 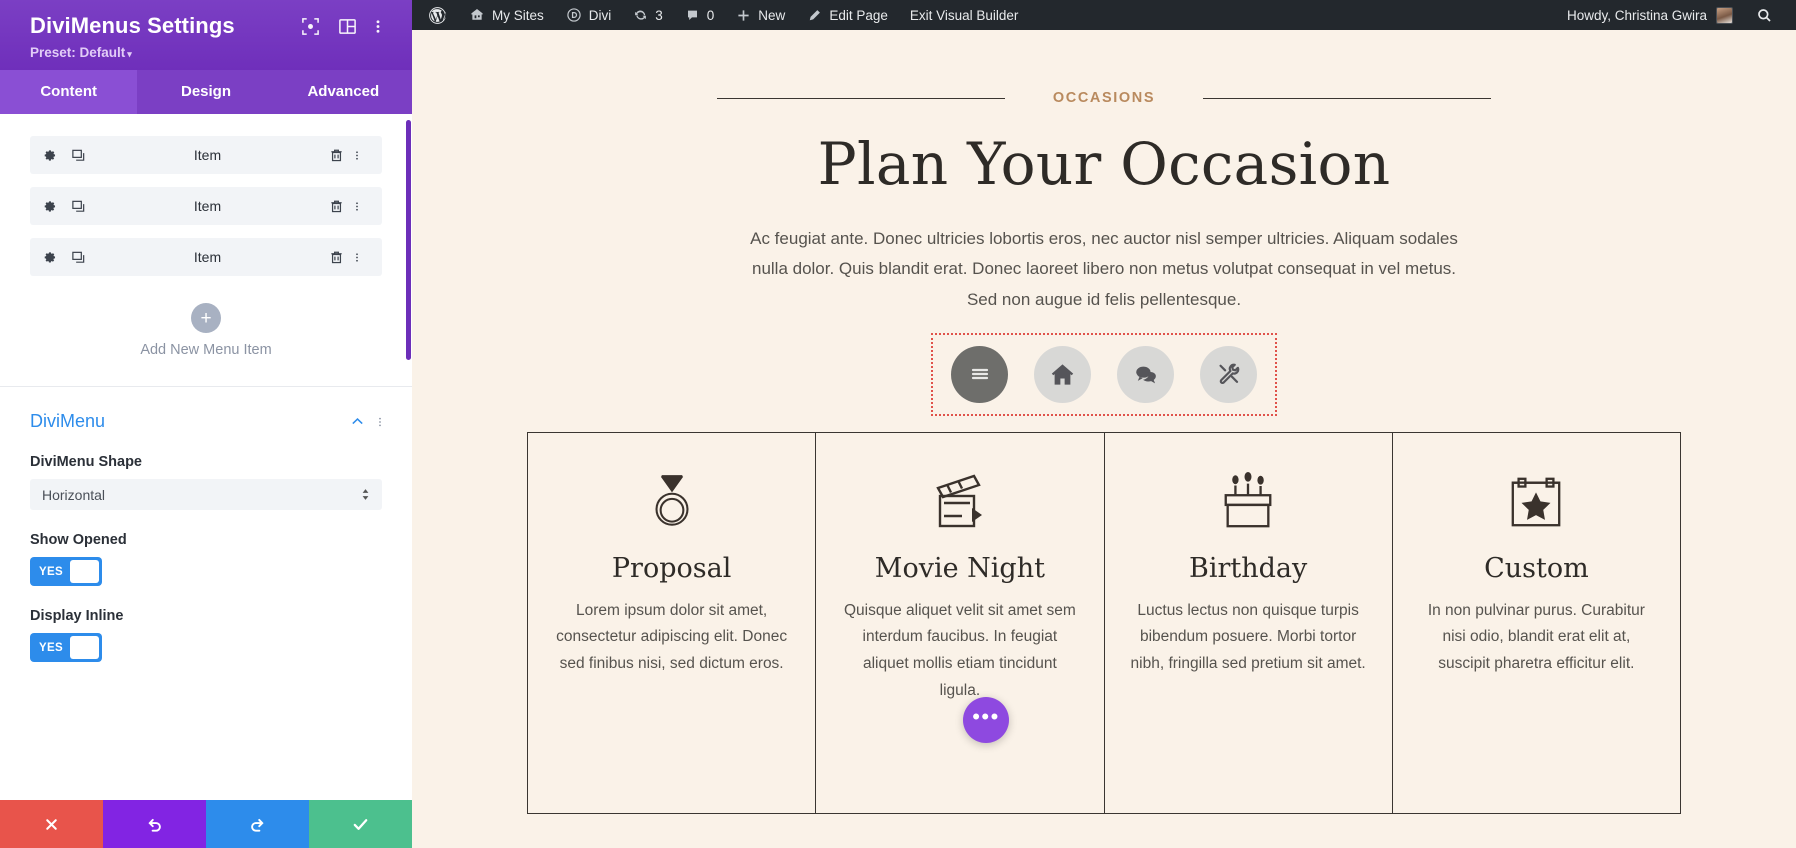 What do you see at coordinates (154, 824) in the screenshot?
I see `undo-button` at bounding box center [154, 824].